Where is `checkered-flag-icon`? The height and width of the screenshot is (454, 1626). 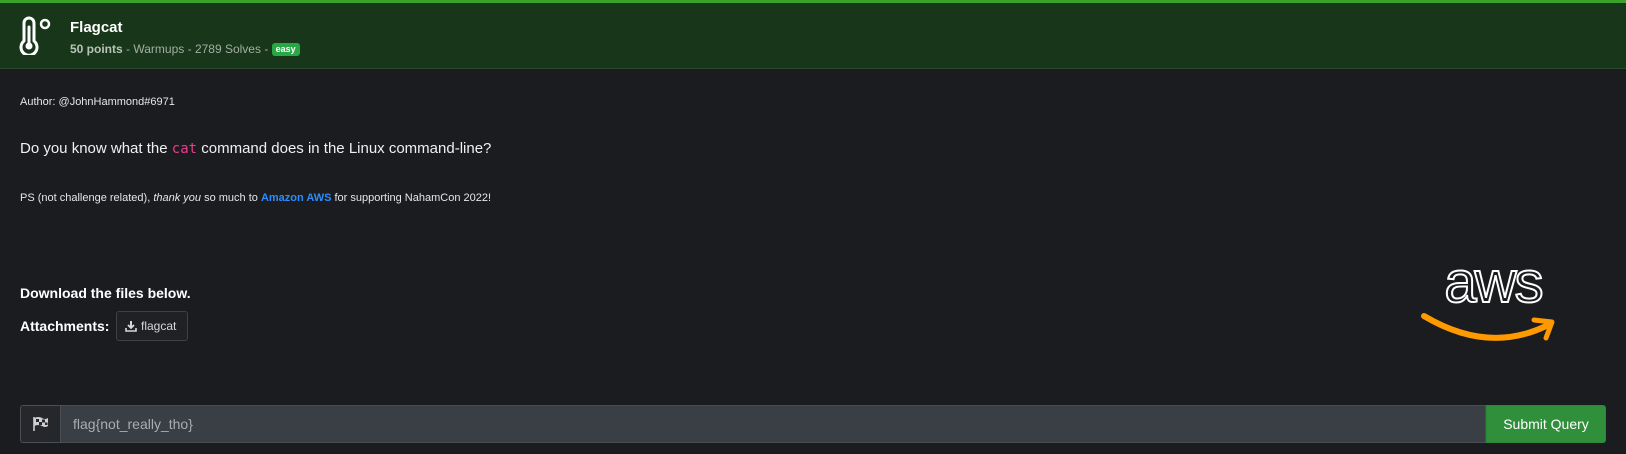
checkered-flag-icon is located at coordinates (40, 424).